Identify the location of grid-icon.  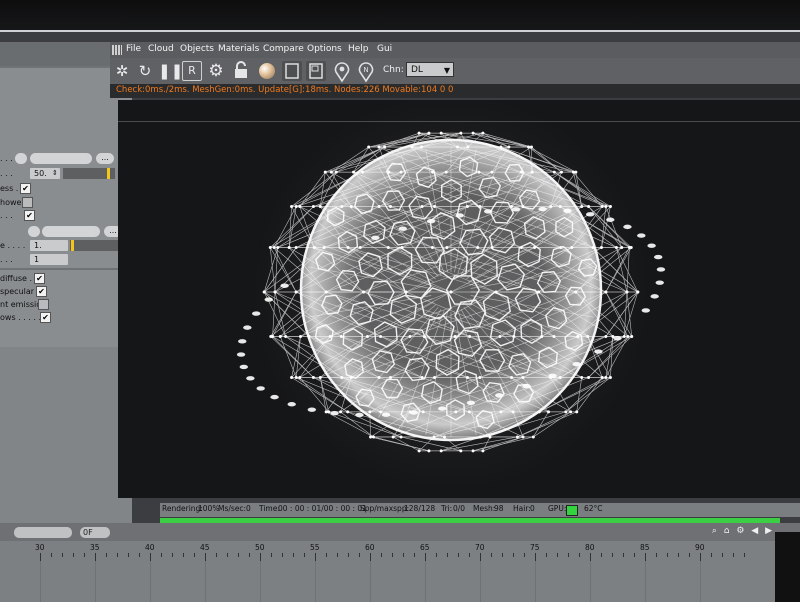
(117, 50).